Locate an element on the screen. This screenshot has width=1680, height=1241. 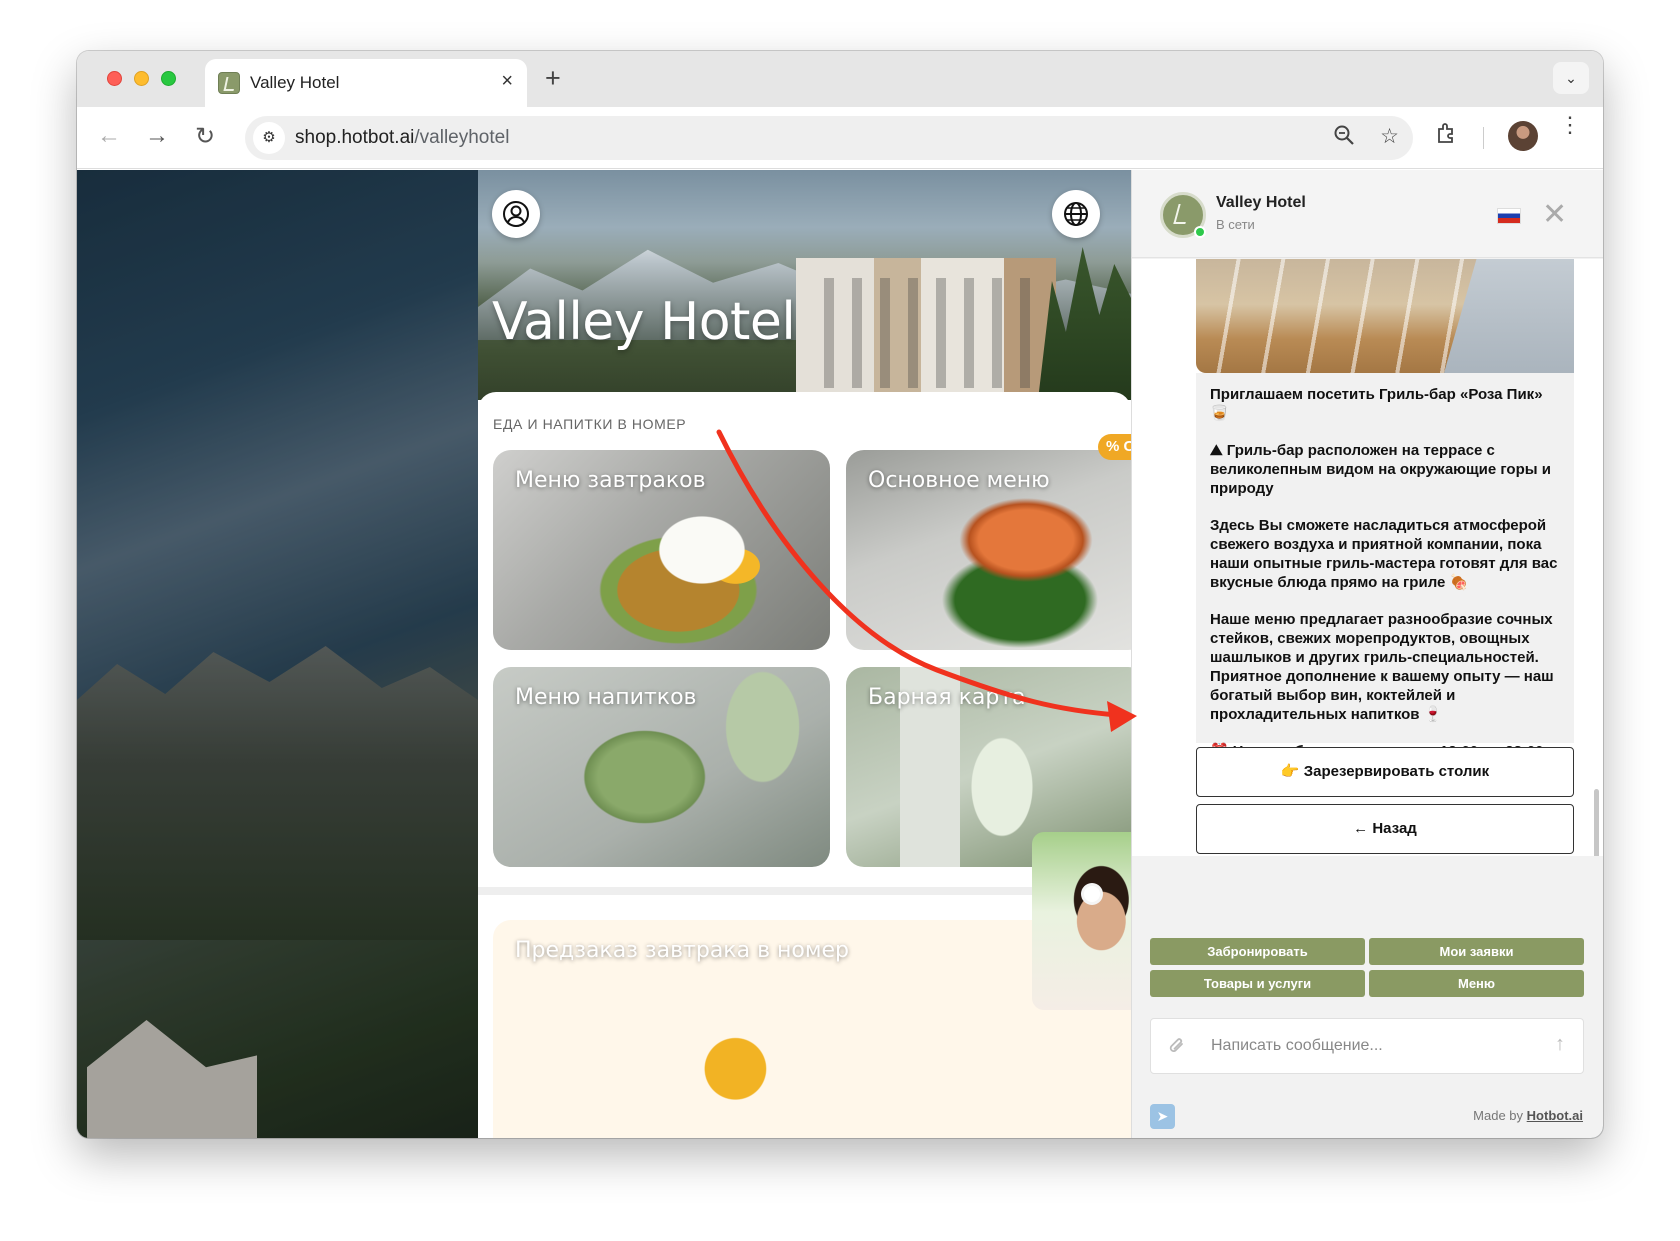
tab-title: Valley Hotel is located at coordinates (295, 82).